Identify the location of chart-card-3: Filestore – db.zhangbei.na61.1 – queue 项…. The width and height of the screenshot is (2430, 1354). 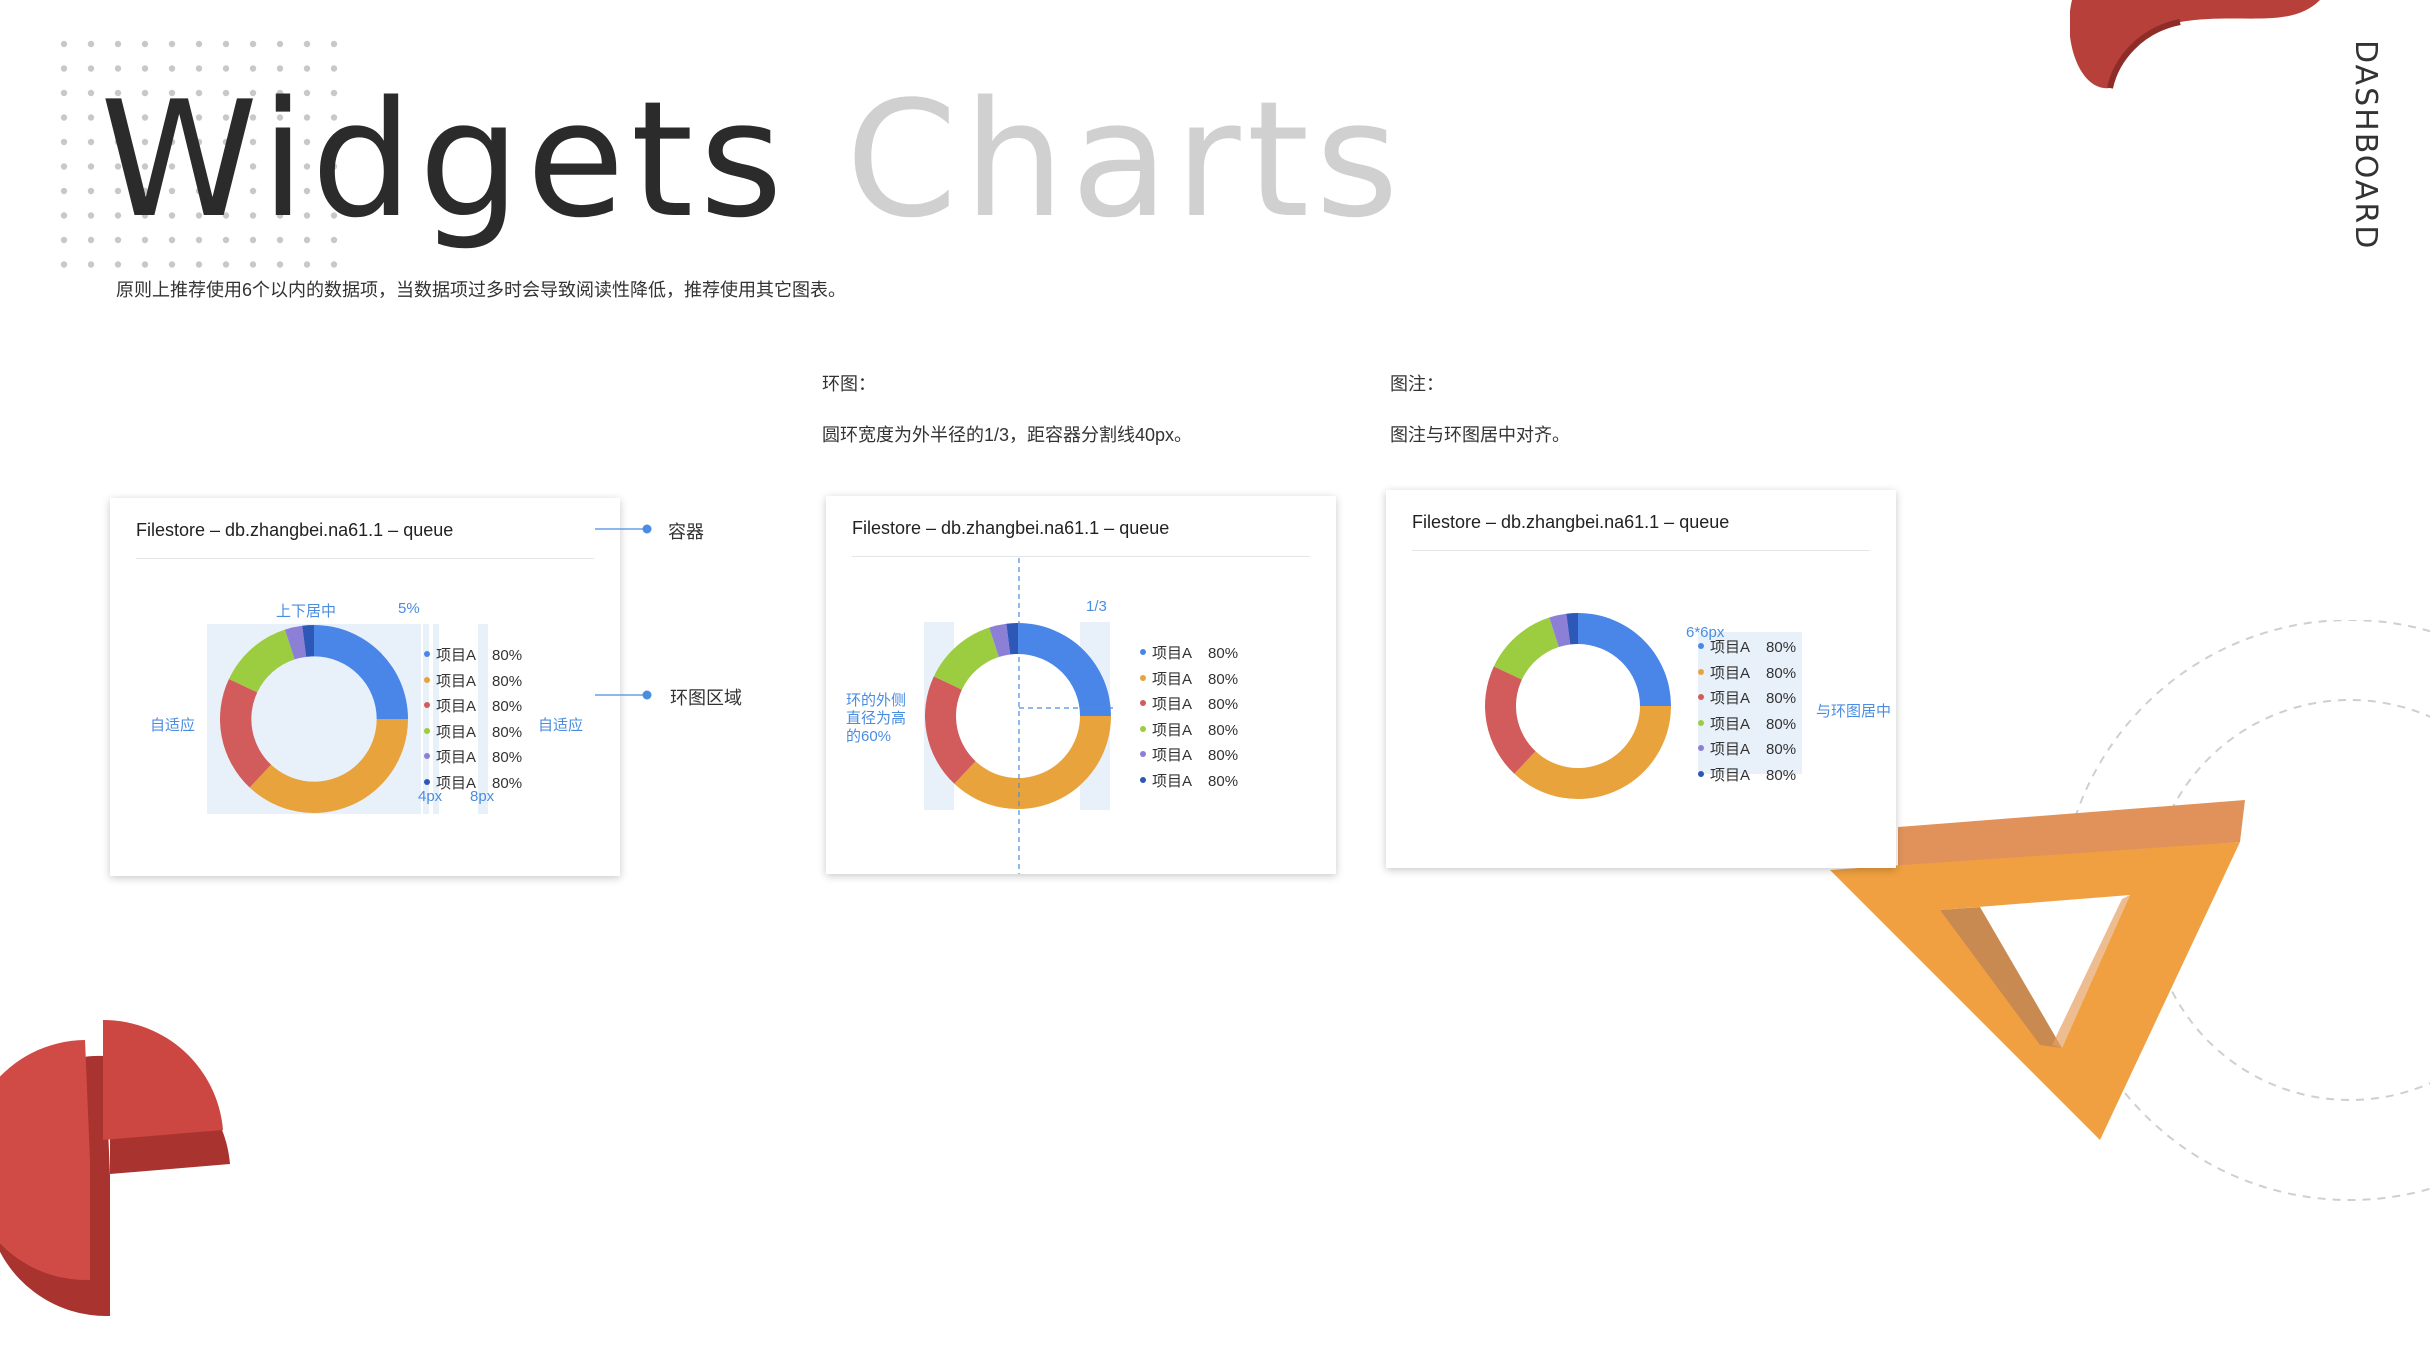
(1641, 679).